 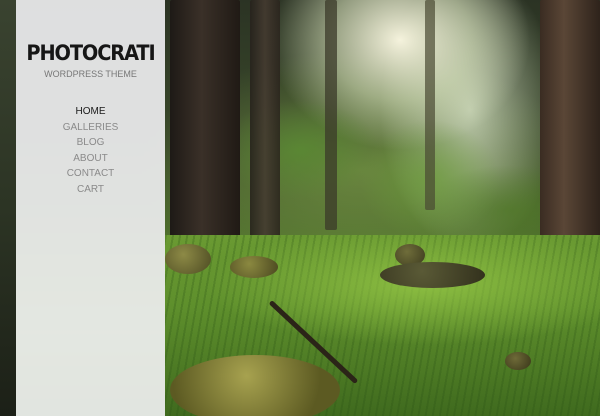 What do you see at coordinates (90, 53) in the screenshot?
I see `site-title: PHOTOCRATI` at bounding box center [90, 53].